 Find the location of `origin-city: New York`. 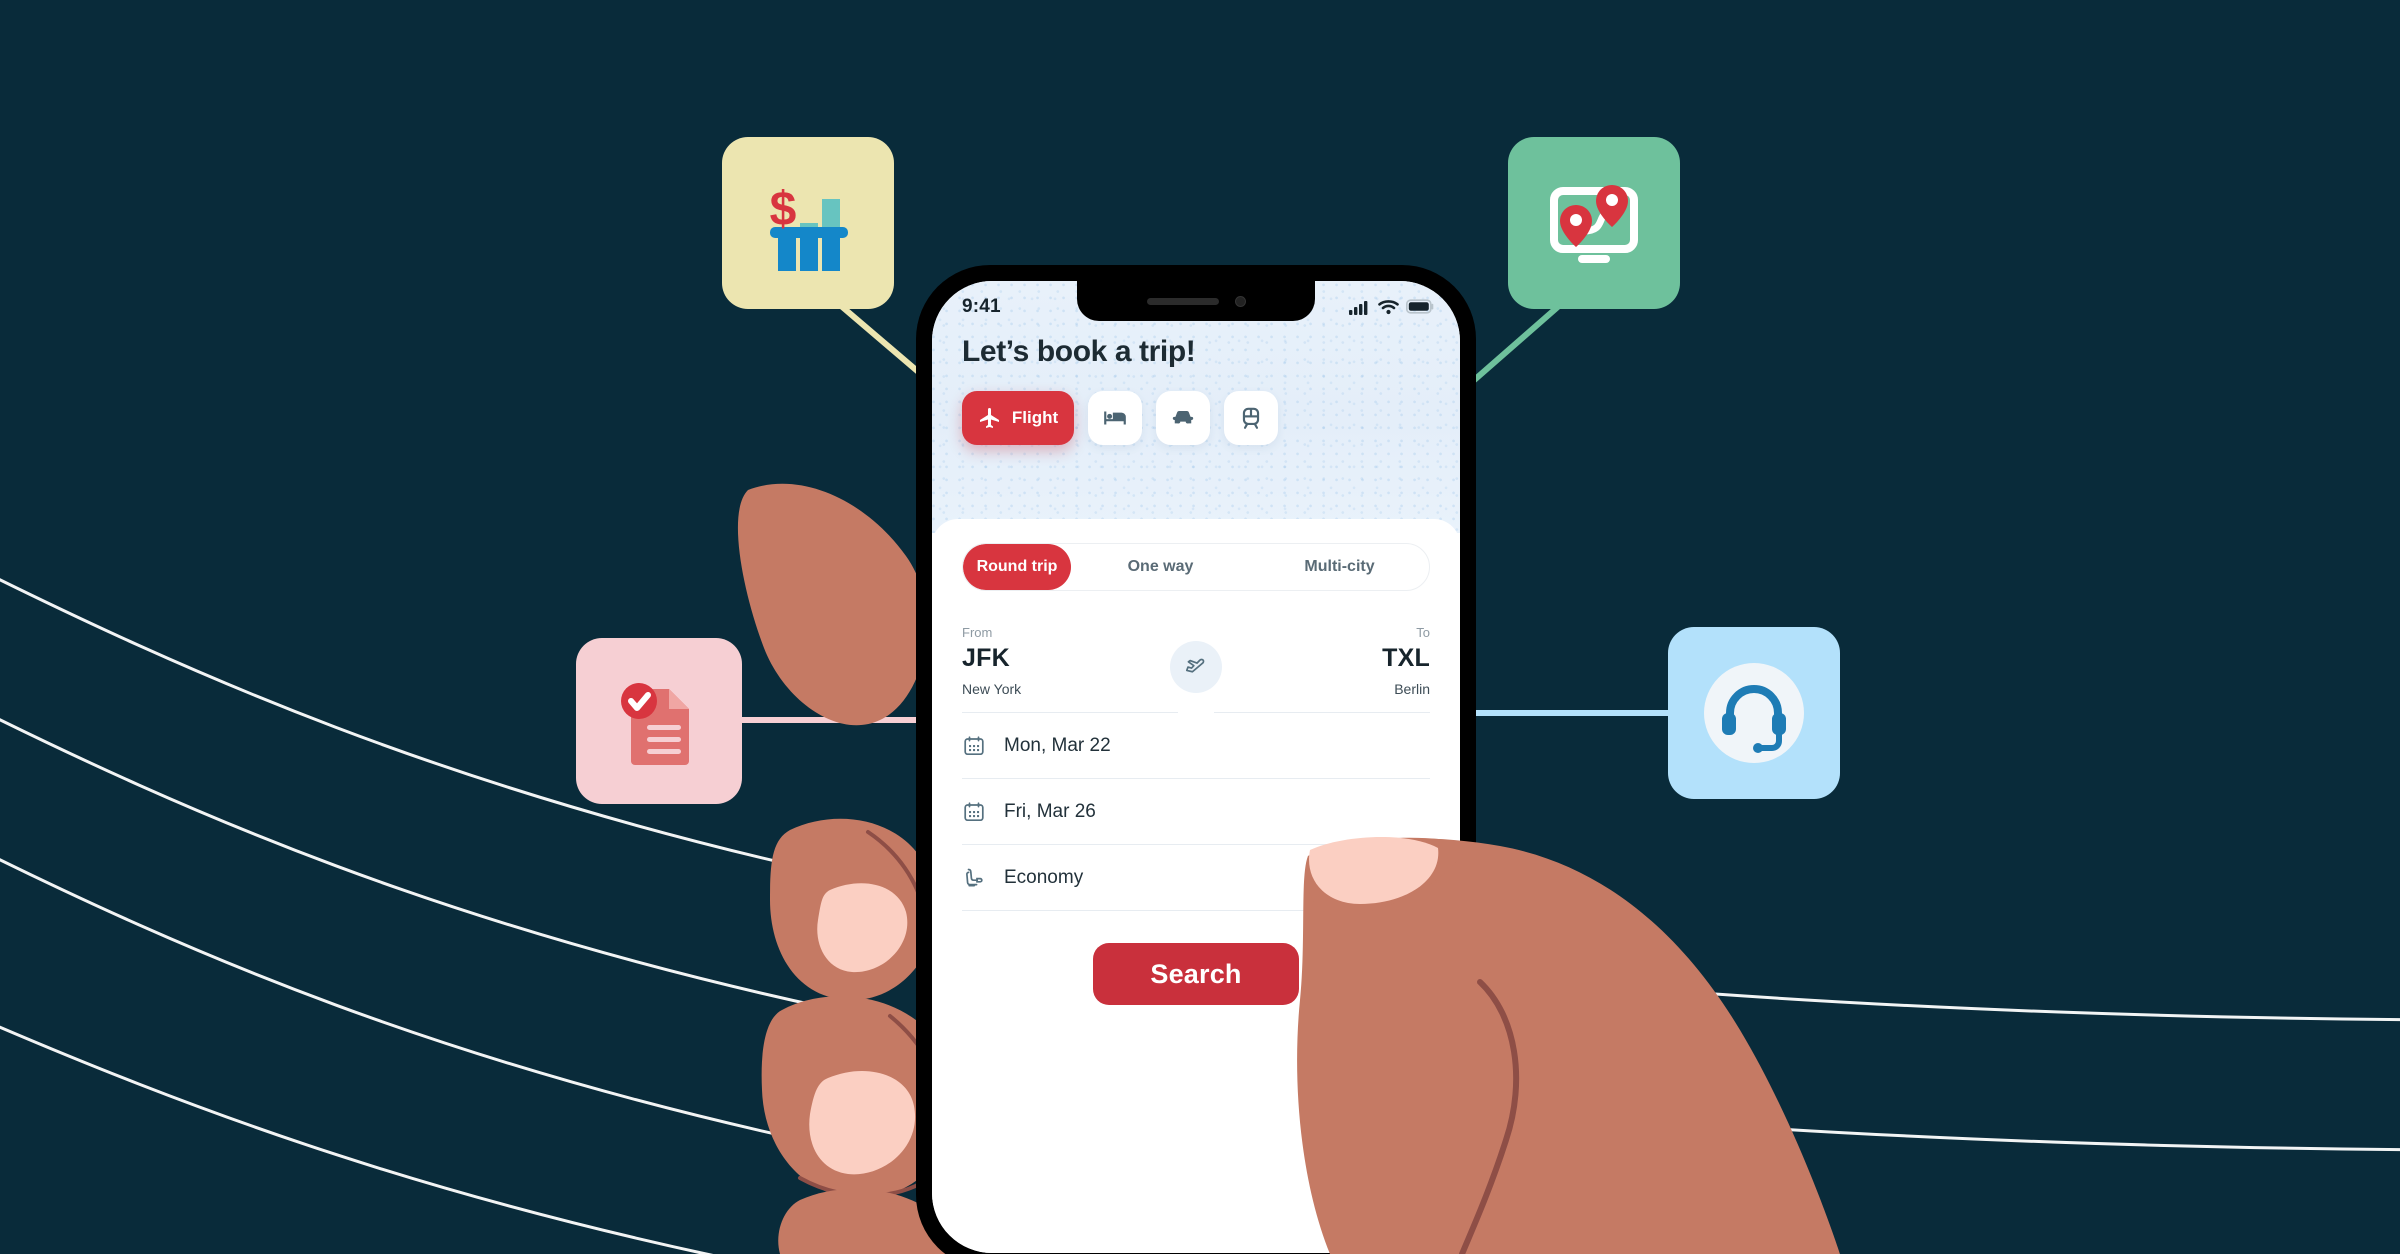

origin-city: New York is located at coordinates (992, 689).